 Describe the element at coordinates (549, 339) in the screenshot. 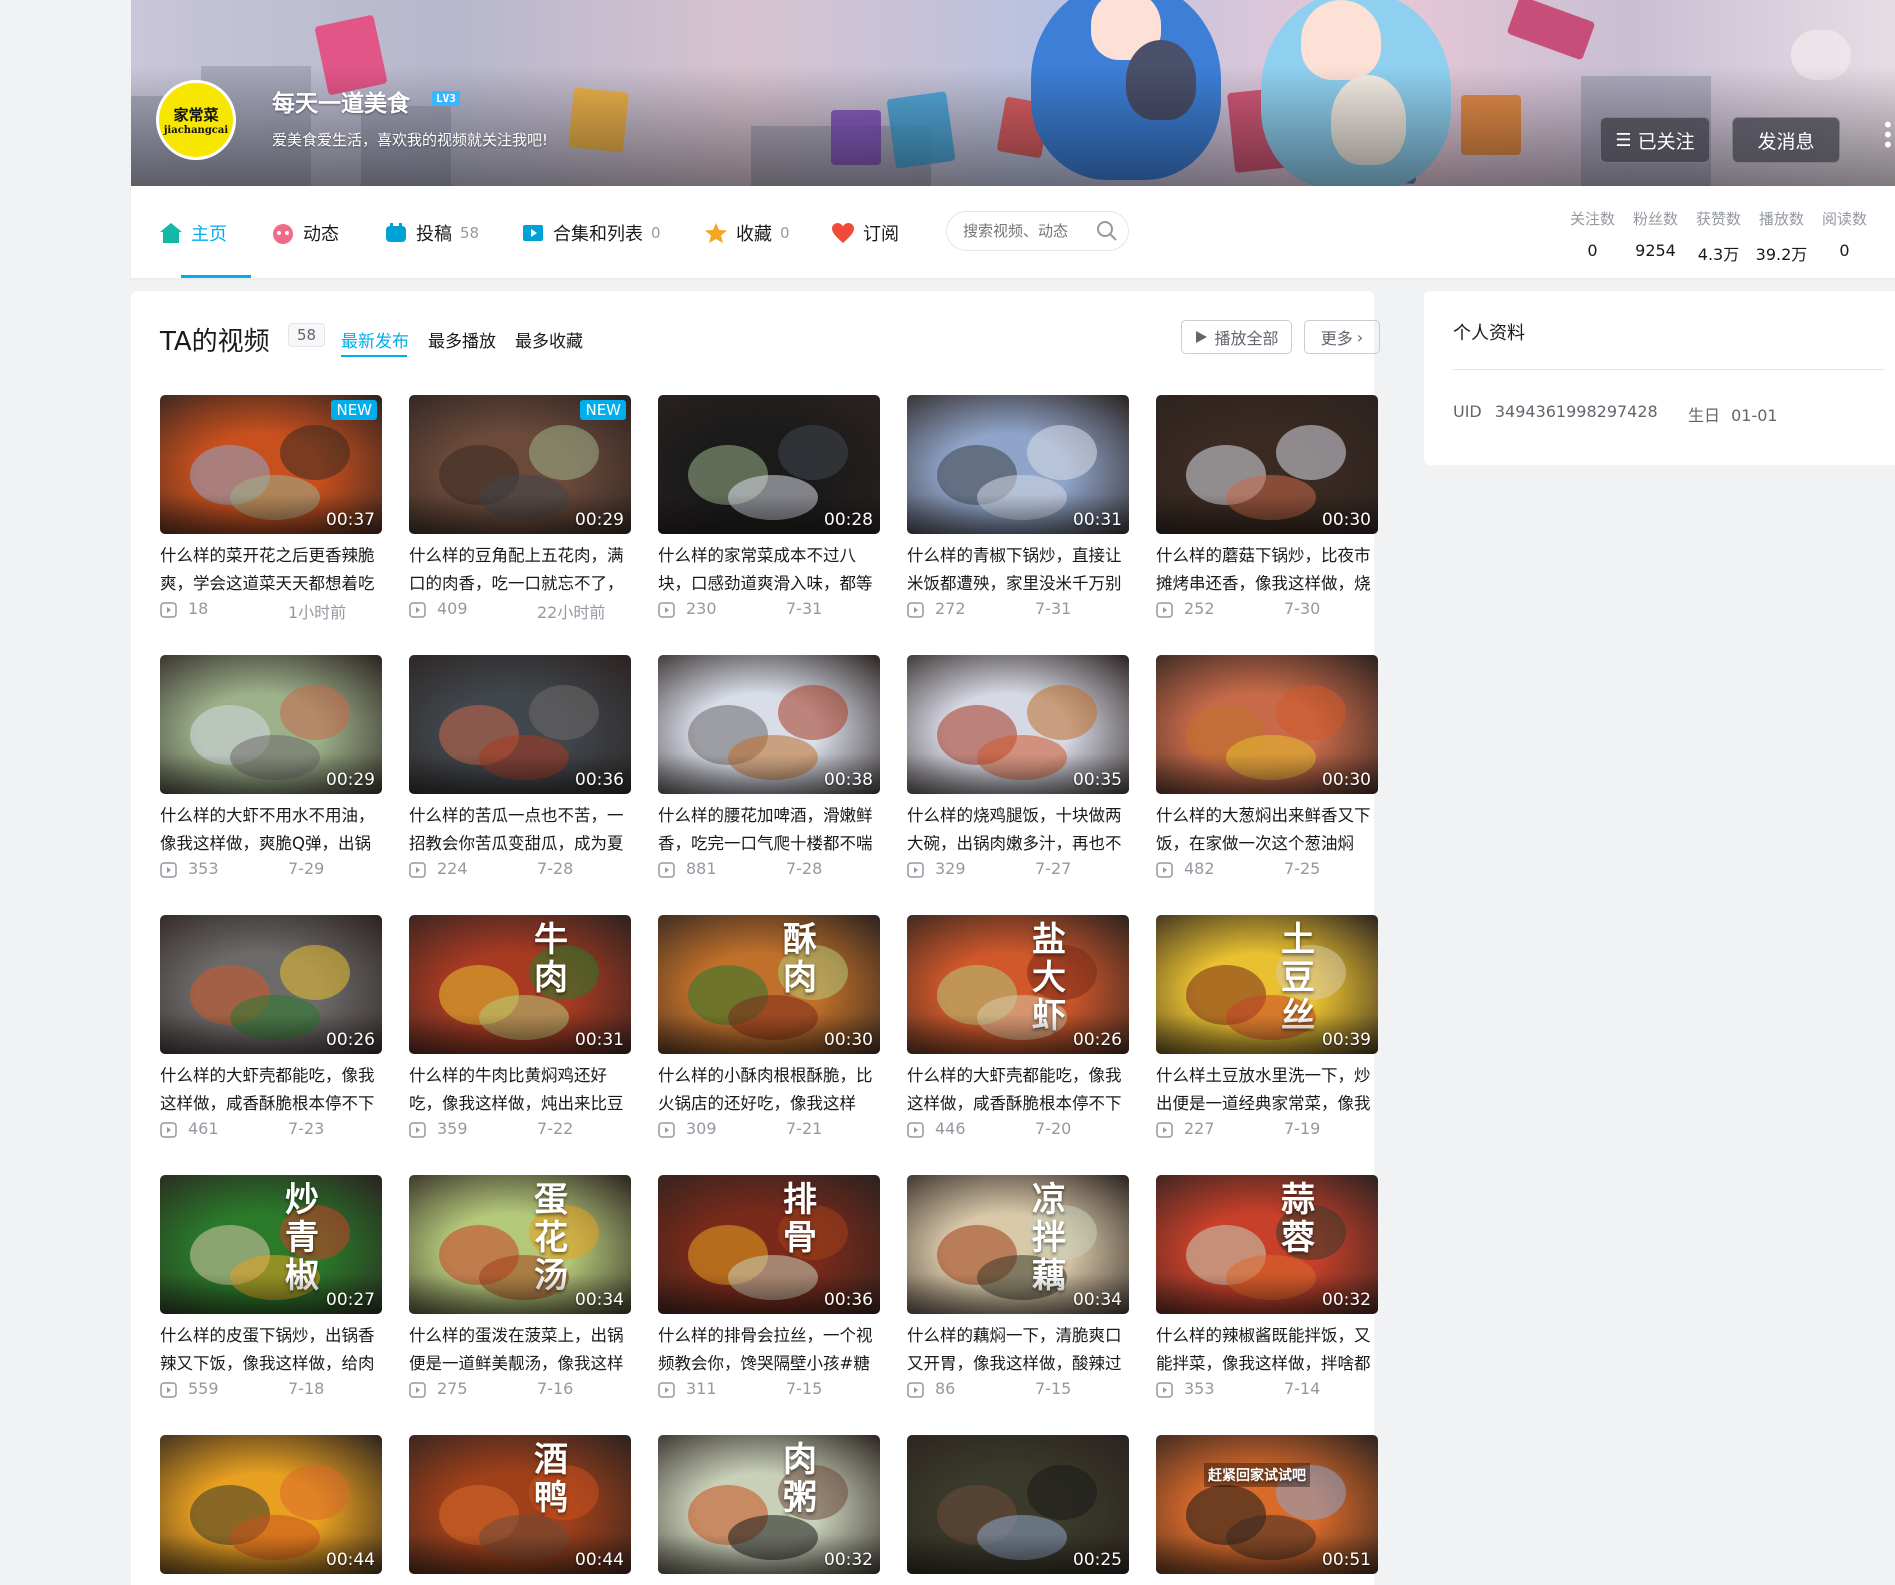

I see `sort-tab-most-favorited: 最多收藏` at that location.